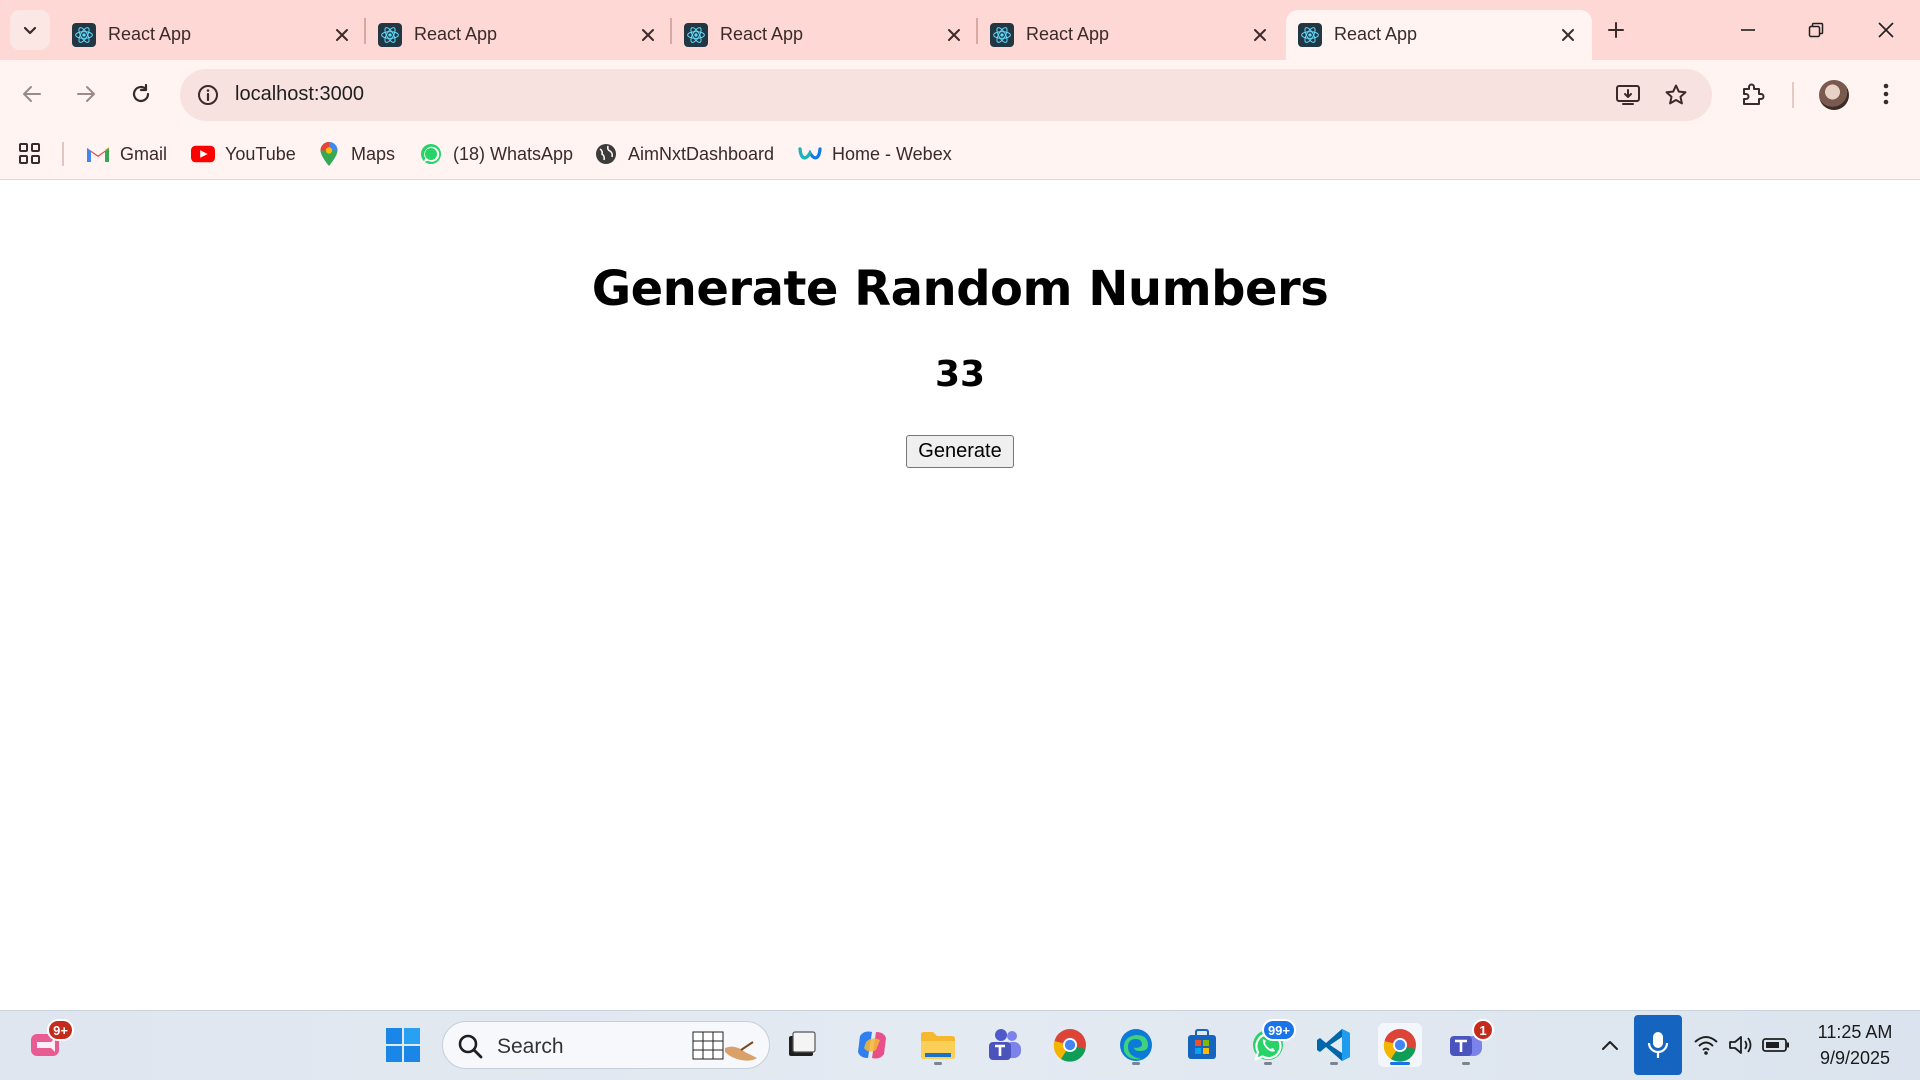 Image resolution: width=1920 pixels, height=1080 pixels. Describe the element at coordinates (701, 153) in the screenshot. I see `bookmark-label: AimNxtDashboard` at that location.